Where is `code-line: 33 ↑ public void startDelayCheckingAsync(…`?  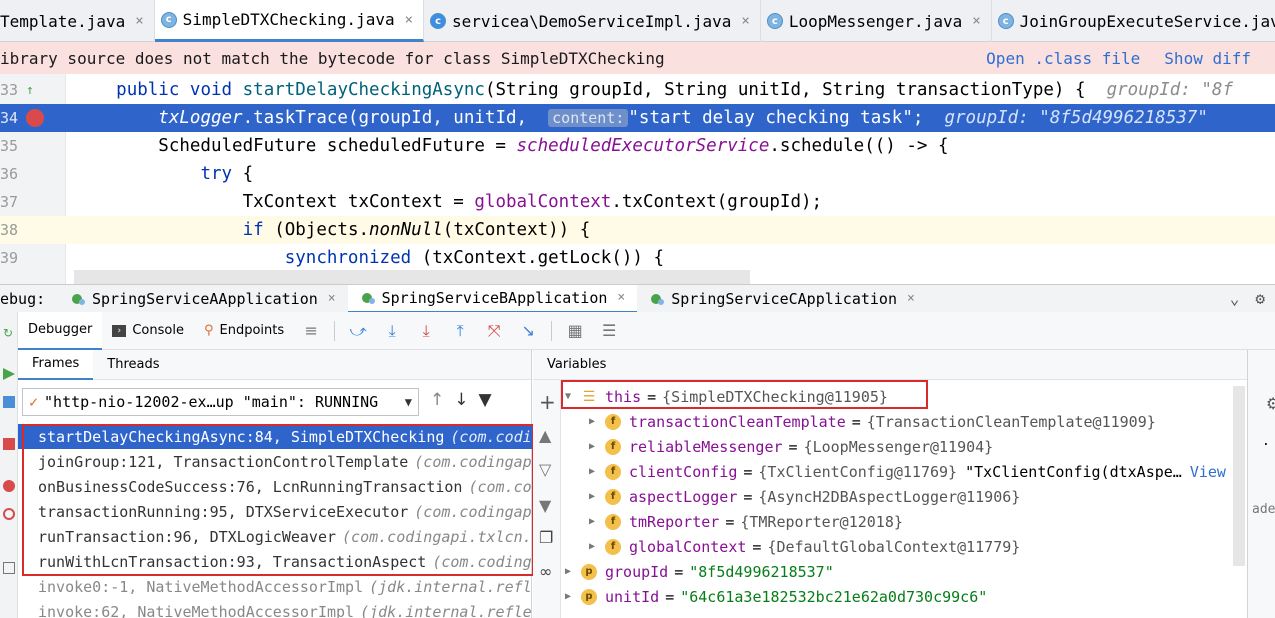 code-line: 33 ↑ public void startDelayCheckingAsync(… is located at coordinates (637, 90).